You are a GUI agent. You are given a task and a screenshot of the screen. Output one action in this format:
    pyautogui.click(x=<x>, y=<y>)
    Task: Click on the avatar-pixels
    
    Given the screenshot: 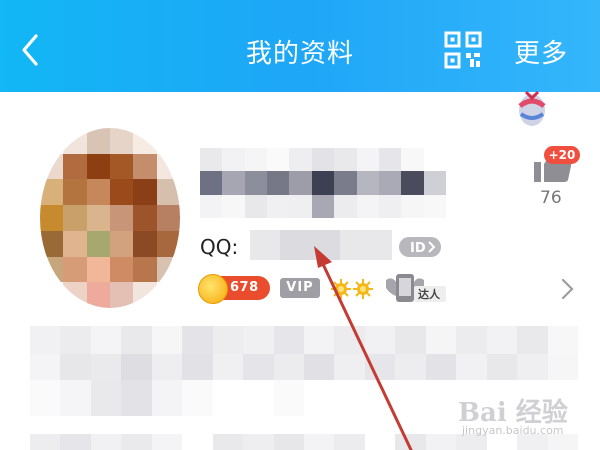 What is the action you would take?
    pyautogui.click(x=110, y=218)
    